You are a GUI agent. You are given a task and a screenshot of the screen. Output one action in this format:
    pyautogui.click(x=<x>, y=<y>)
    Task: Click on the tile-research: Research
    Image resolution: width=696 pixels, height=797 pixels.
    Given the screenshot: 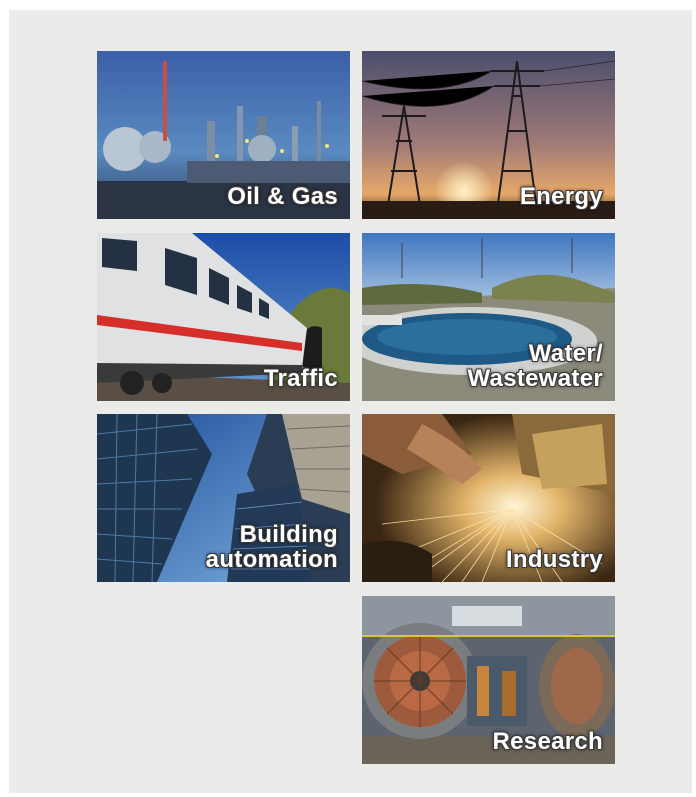 What is the action you would take?
    pyautogui.click(x=488, y=680)
    